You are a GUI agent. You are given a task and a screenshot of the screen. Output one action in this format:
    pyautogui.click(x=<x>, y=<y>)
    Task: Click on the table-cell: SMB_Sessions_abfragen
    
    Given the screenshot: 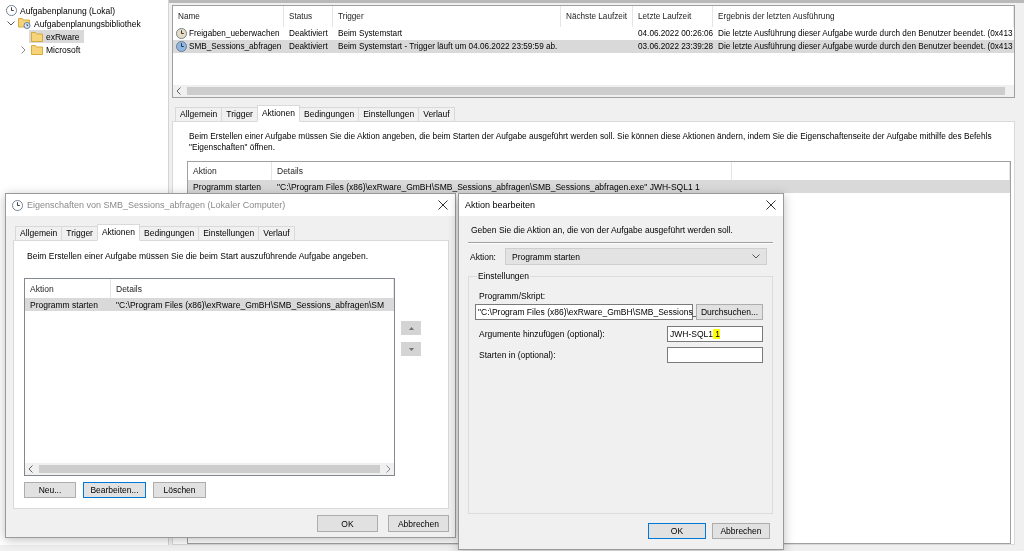 What is the action you would take?
    pyautogui.click(x=235, y=46)
    